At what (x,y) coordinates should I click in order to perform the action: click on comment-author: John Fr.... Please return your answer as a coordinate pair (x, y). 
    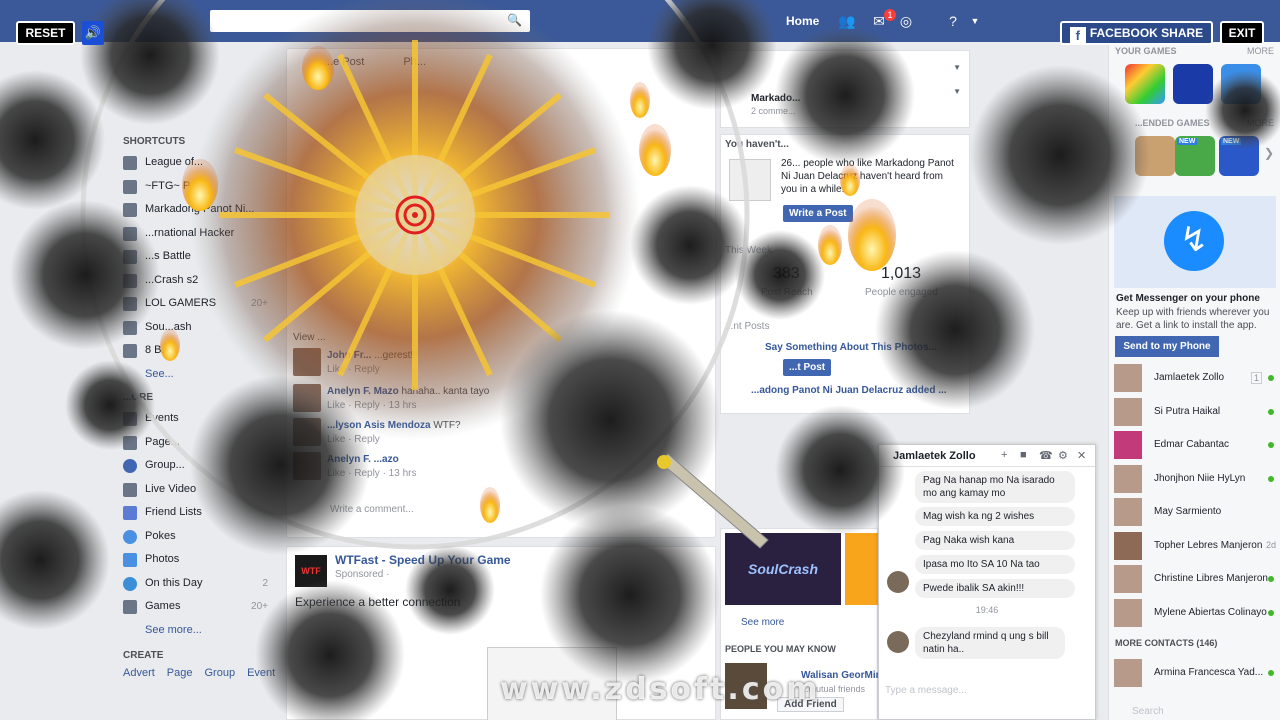
    Looking at the image, I should click on (349, 355).